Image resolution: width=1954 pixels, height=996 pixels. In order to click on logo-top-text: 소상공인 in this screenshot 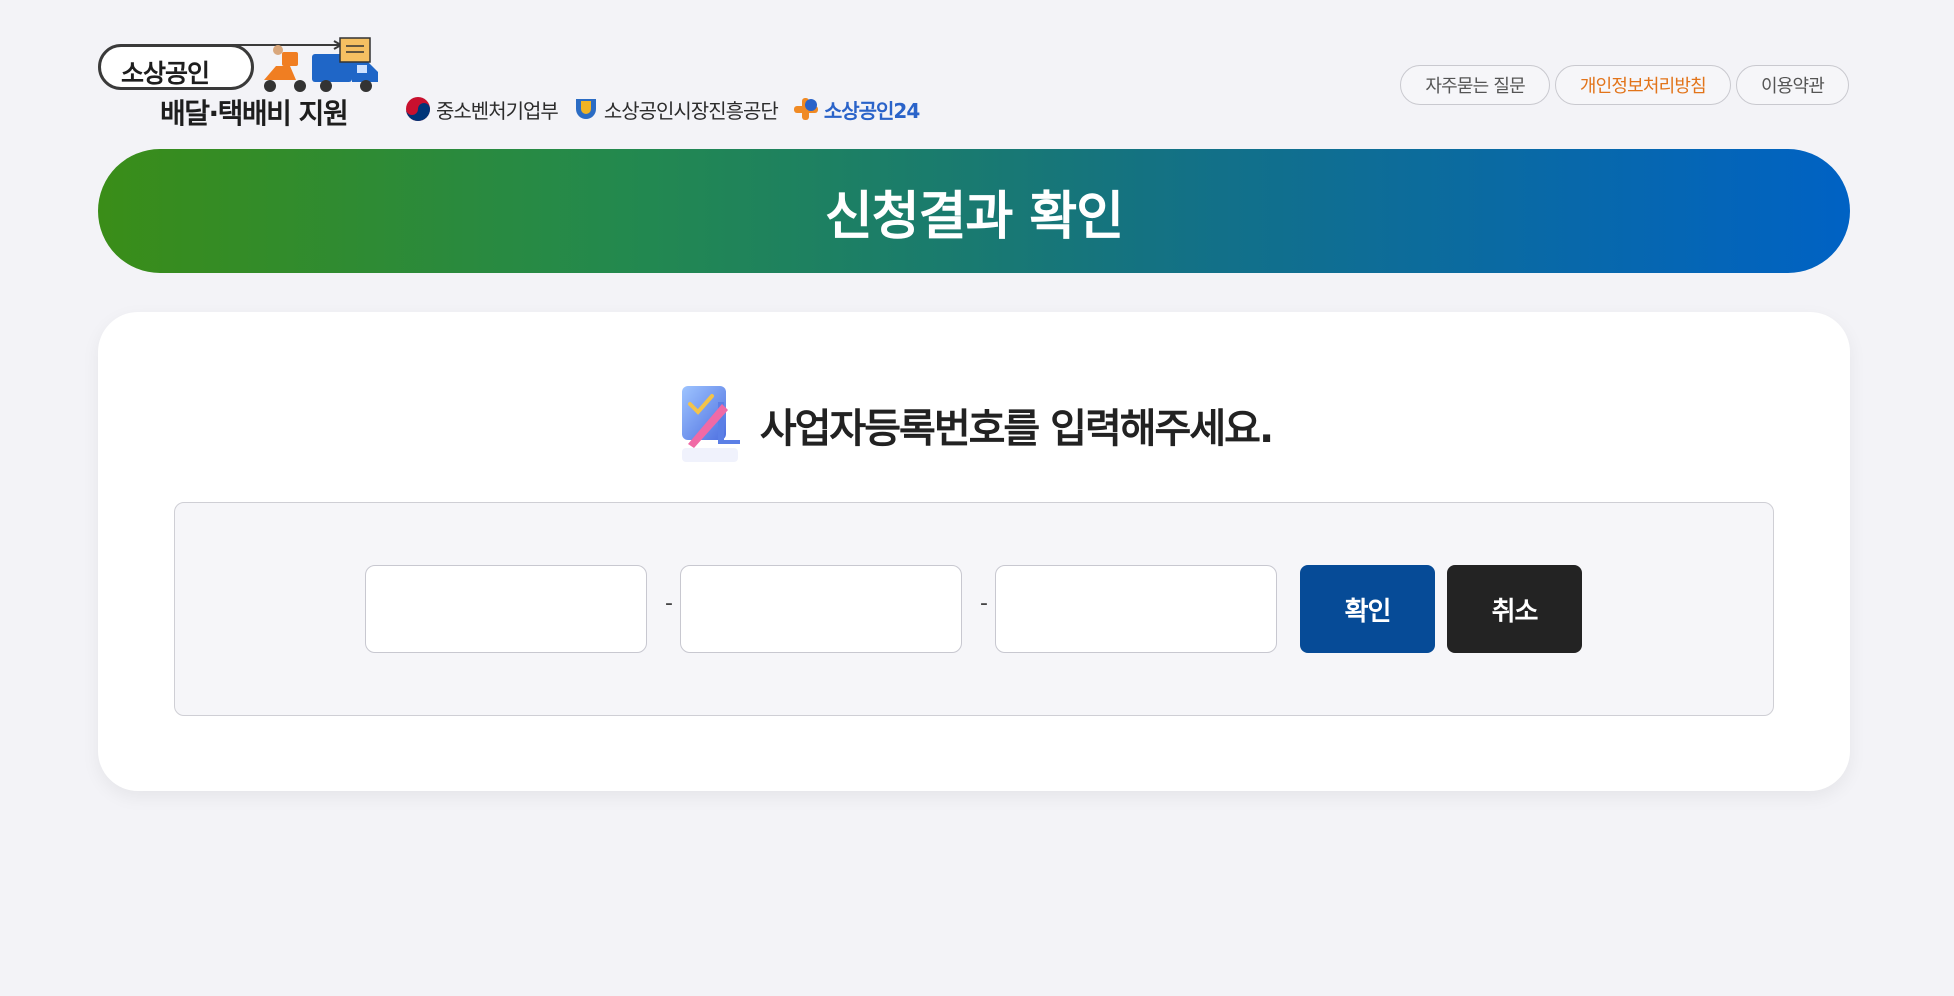, I will do `click(165, 73)`.